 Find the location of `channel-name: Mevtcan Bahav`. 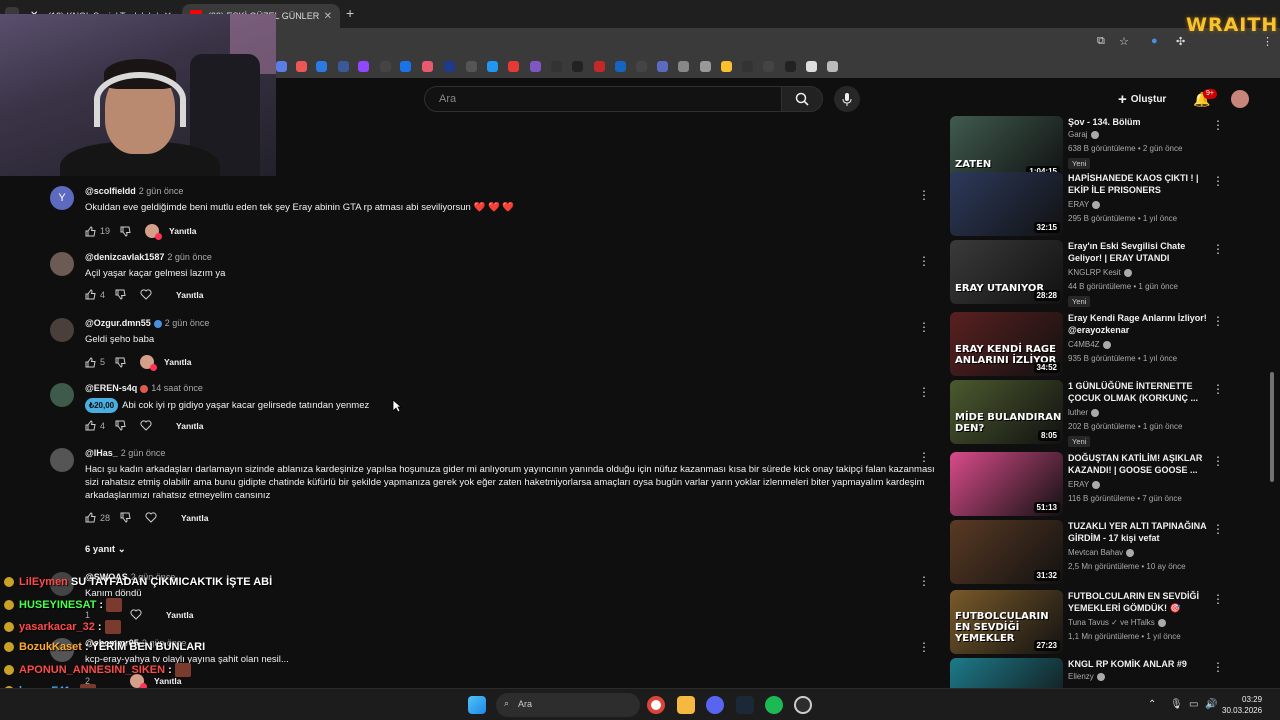

channel-name: Mevtcan Bahav is located at coordinates (1101, 552).